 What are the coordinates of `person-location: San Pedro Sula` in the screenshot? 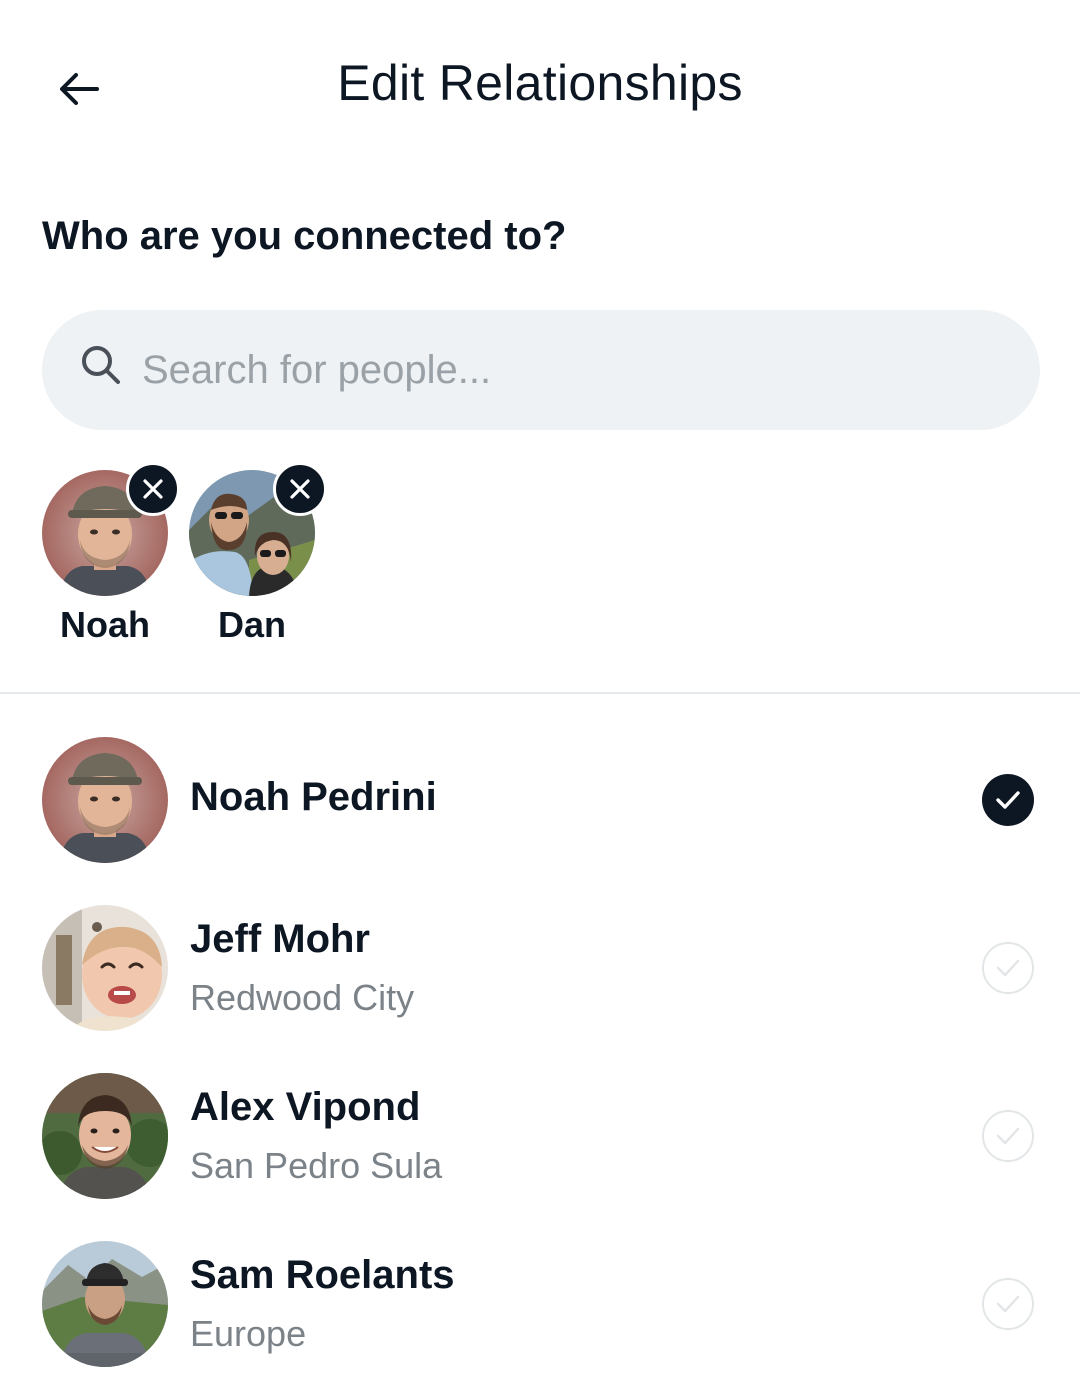 It's located at (316, 1165).